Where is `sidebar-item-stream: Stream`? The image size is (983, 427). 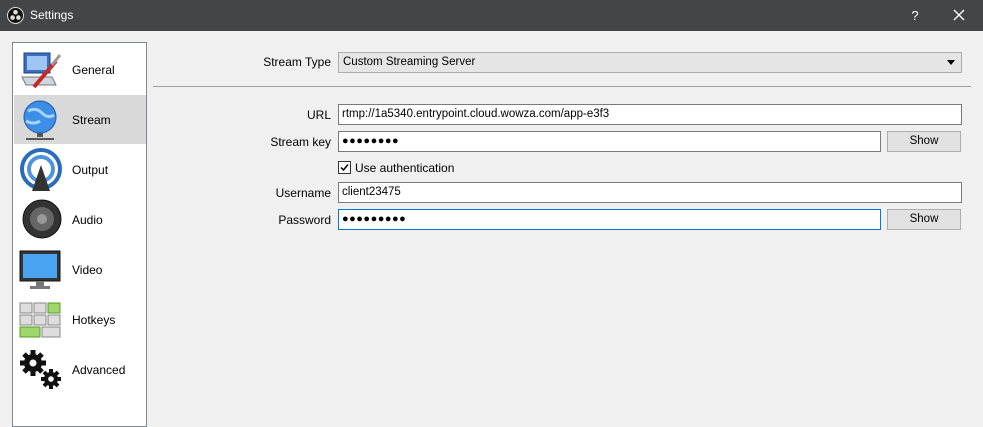 sidebar-item-stream: Stream is located at coordinates (80, 119).